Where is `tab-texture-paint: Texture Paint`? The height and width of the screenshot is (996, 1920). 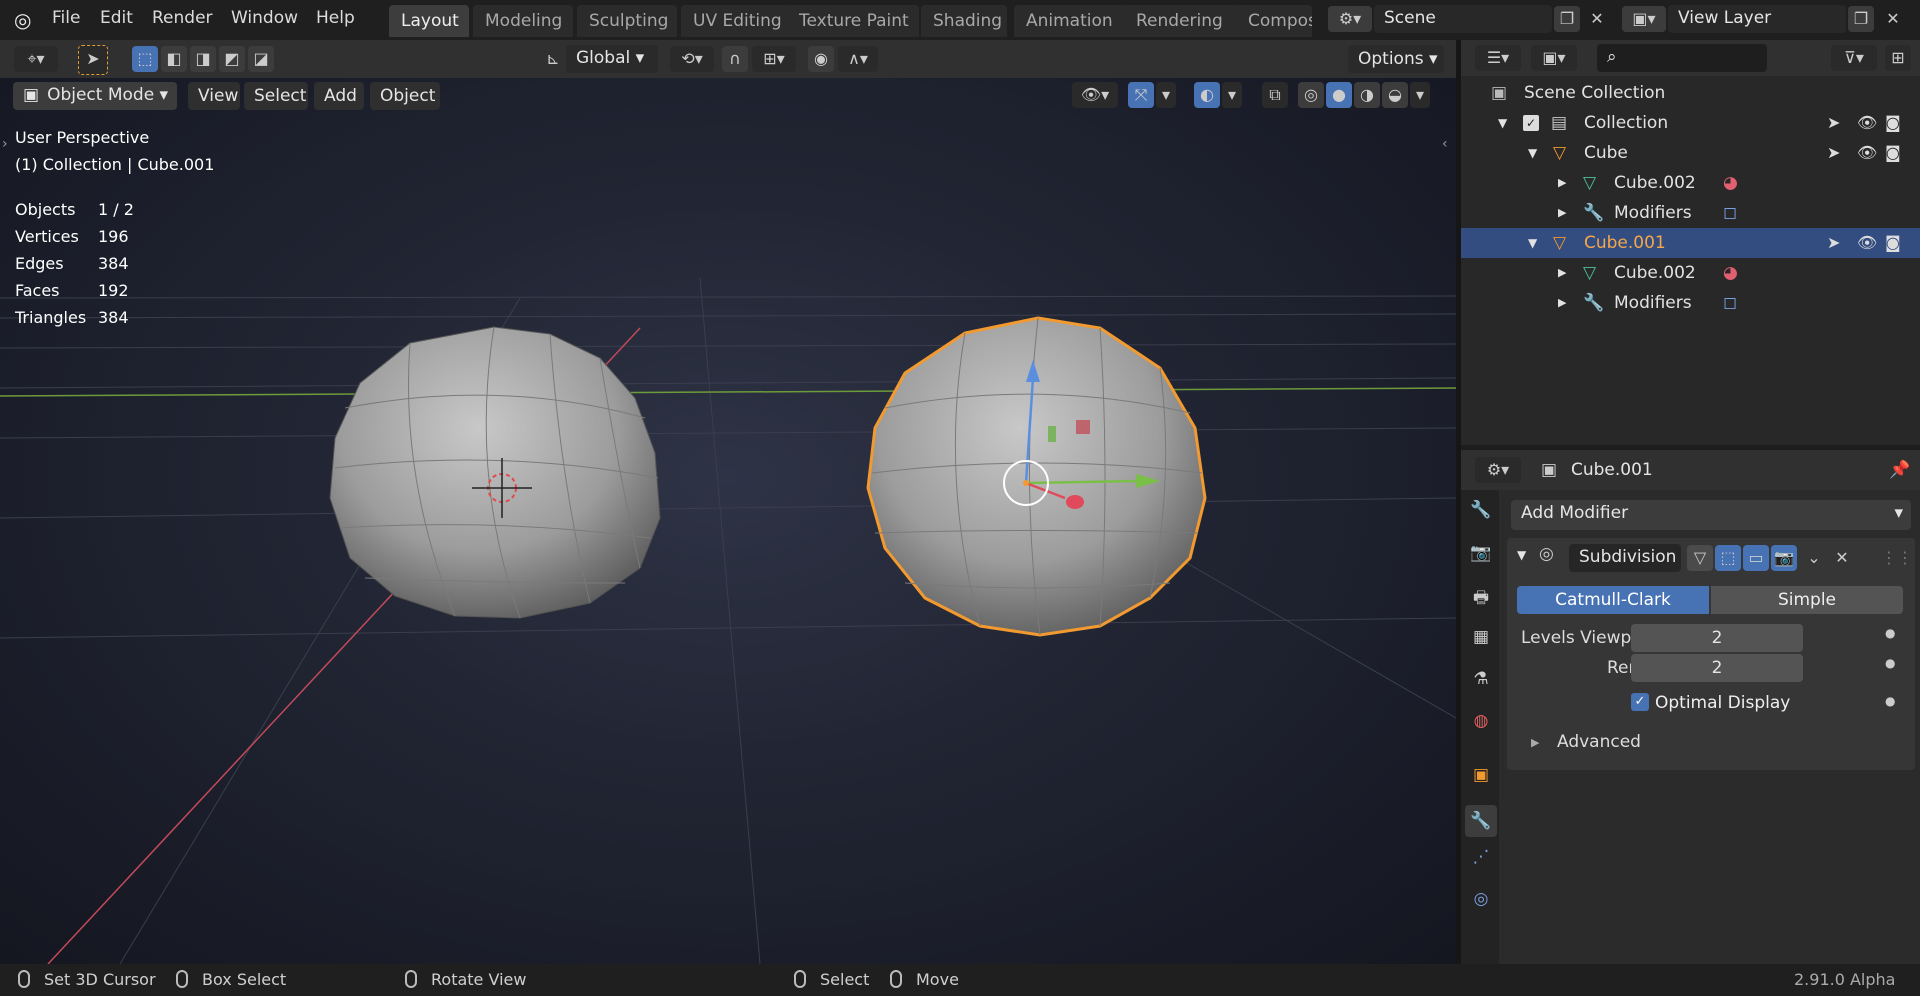
tab-texture-paint: Texture Paint is located at coordinates (853, 21).